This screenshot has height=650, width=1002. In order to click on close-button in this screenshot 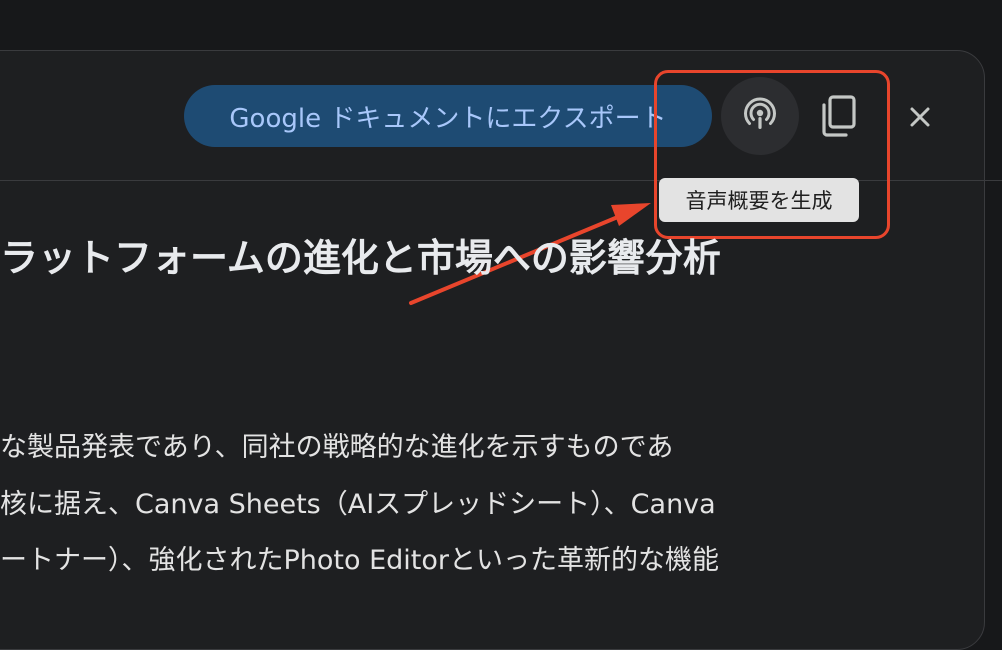, I will do `click(920, 117)`.